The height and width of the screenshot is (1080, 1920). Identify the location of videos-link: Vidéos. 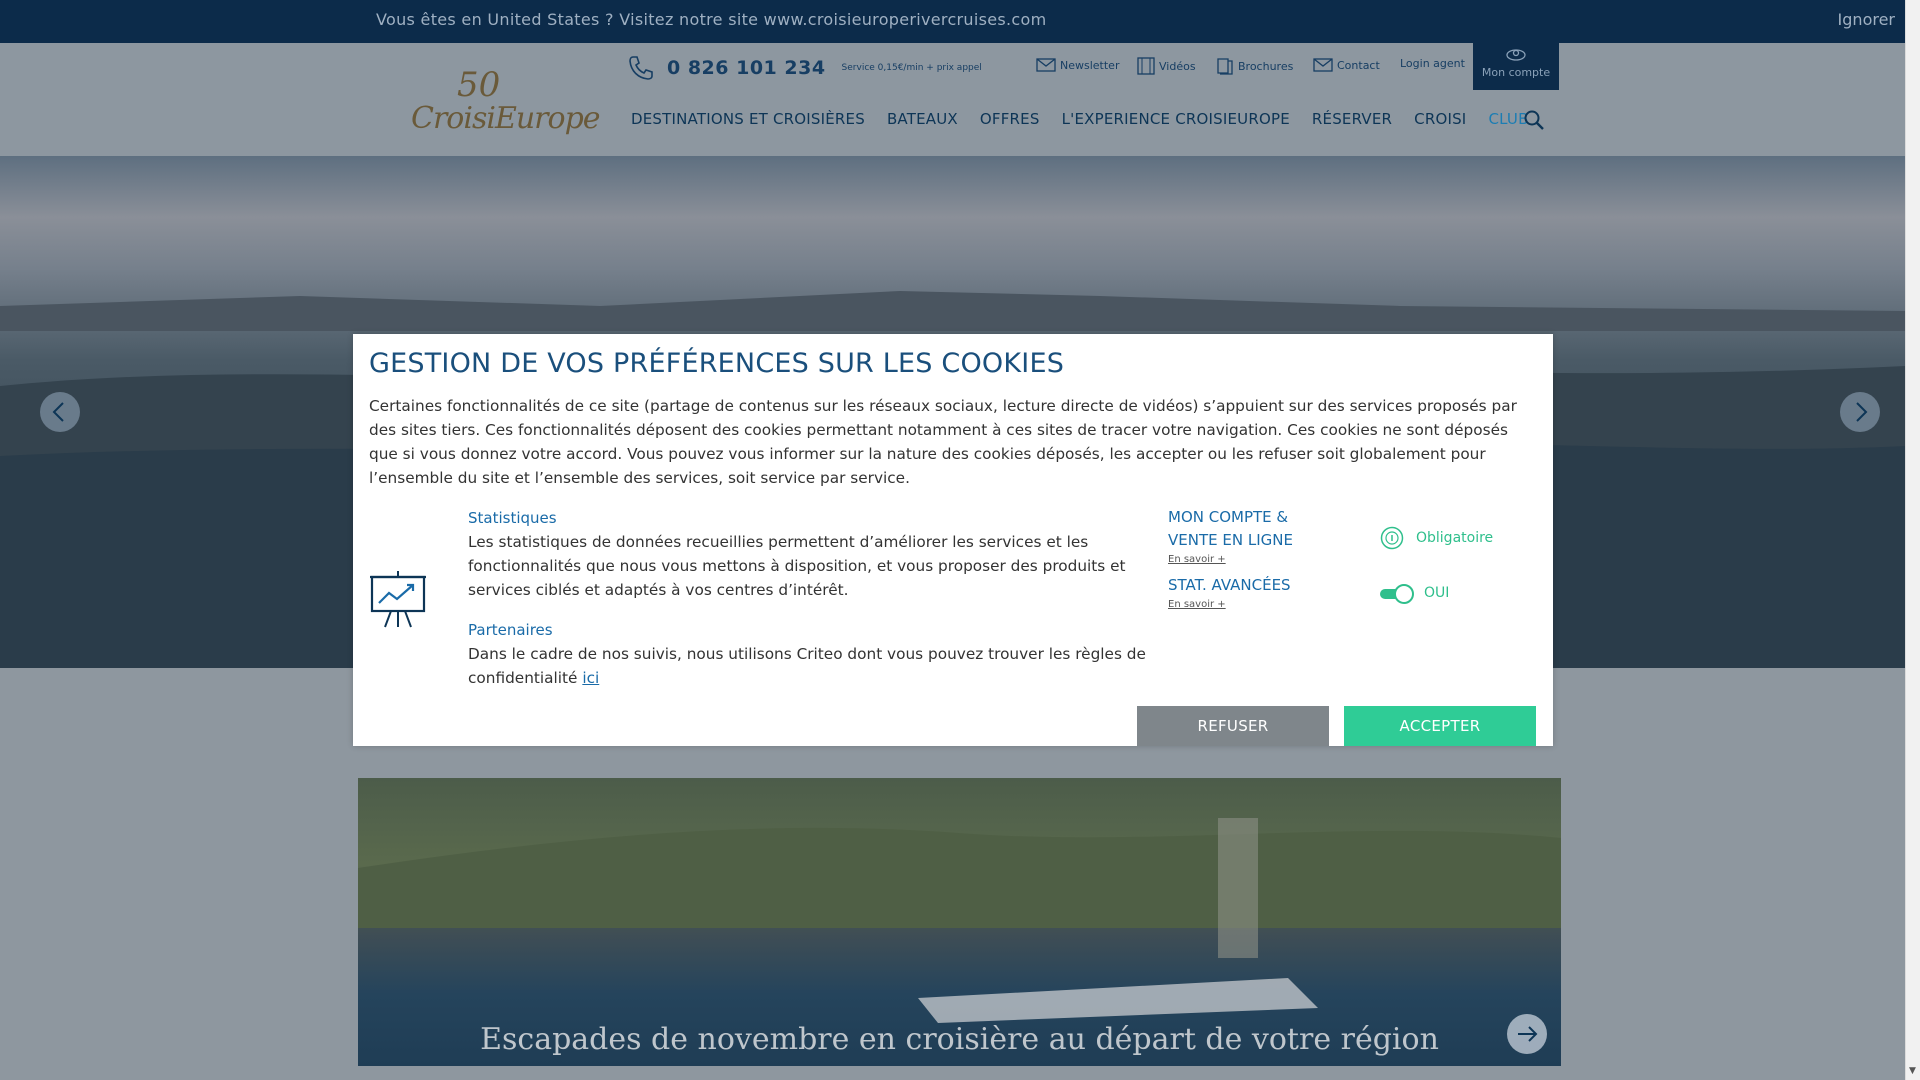
(1166, 66).